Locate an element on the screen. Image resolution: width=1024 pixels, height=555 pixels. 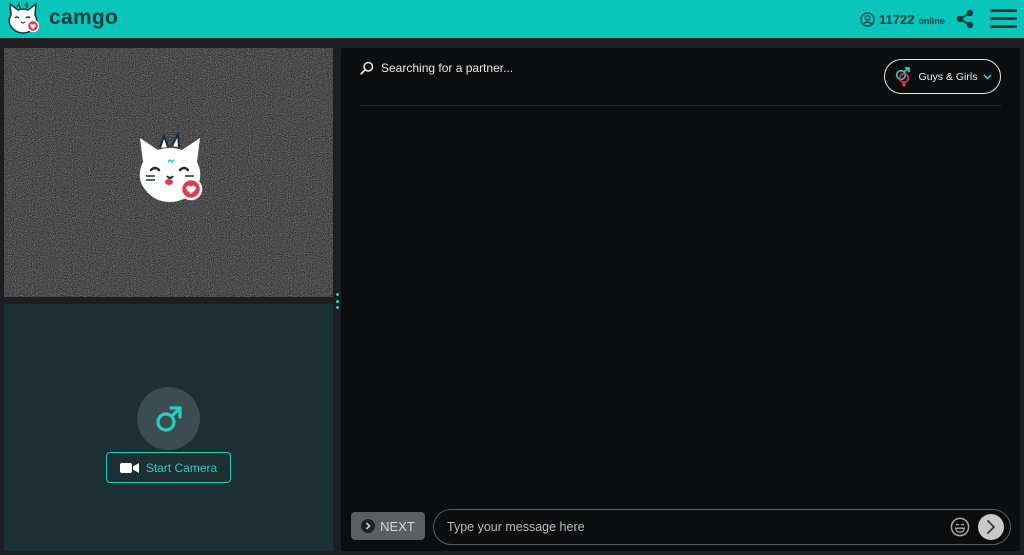
emoji-icon is located at coordinates (960, 527).